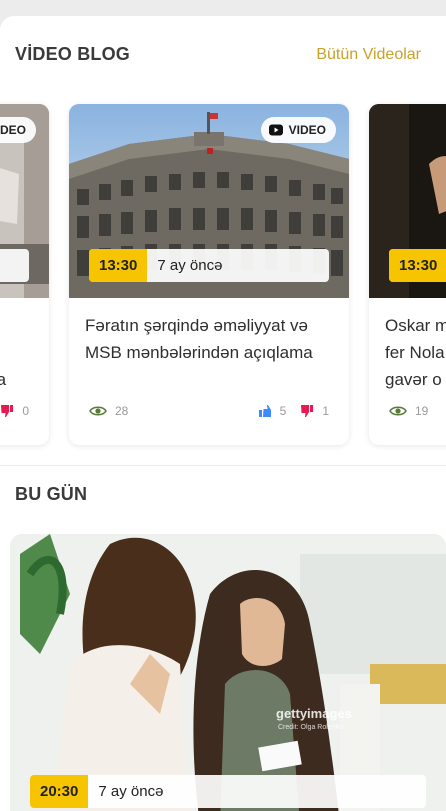 This screenshot has width=446, height=811. Describe the element at coordinates (408, 411) in the screenshot. I see `views-stat: 19` at that location.